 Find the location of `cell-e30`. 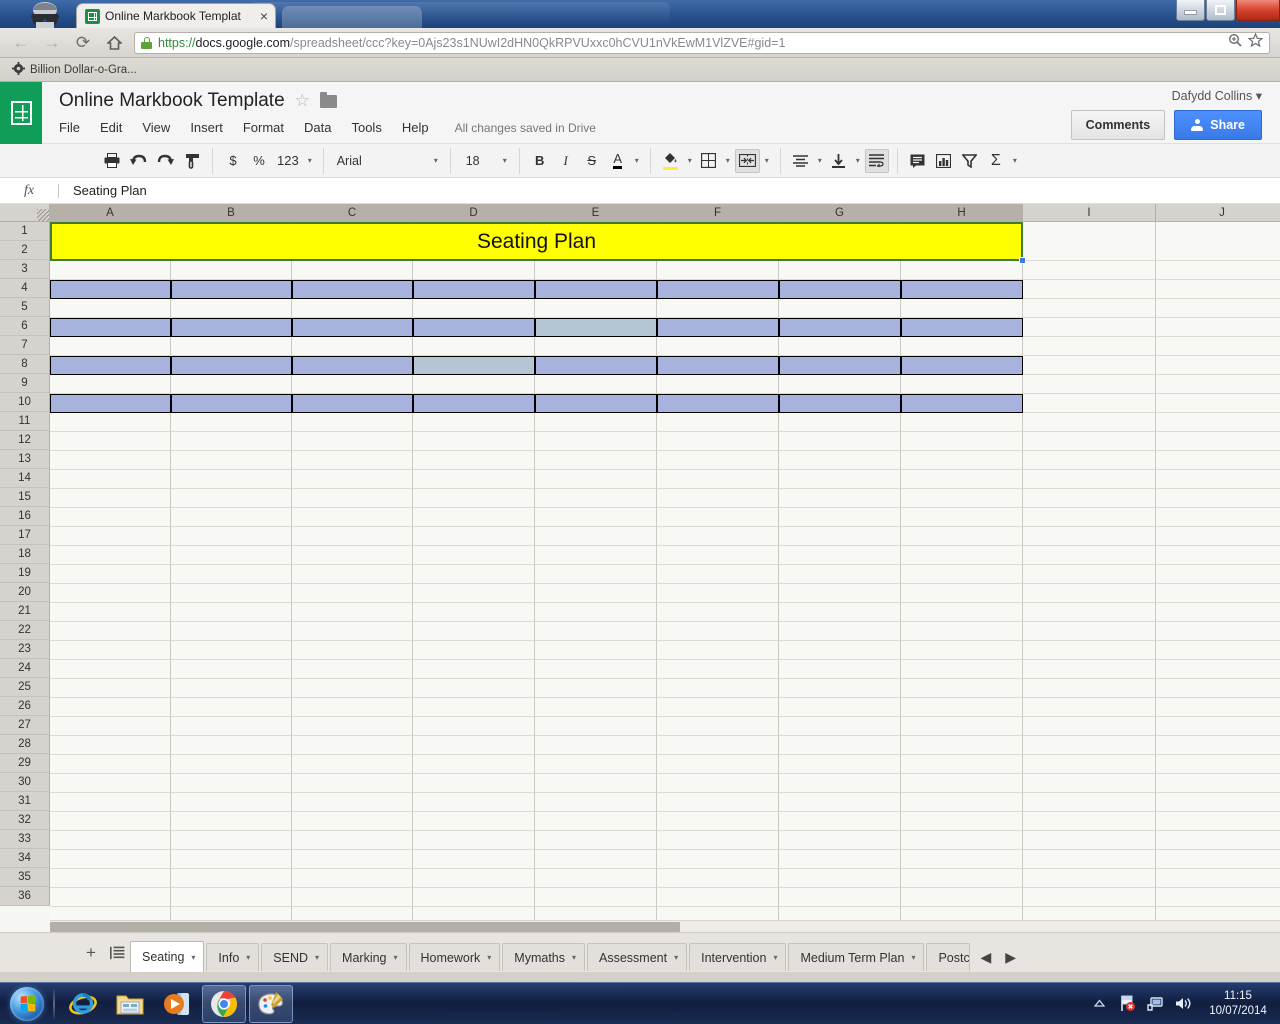

cell-e30 is located at coordinates (596, 802).